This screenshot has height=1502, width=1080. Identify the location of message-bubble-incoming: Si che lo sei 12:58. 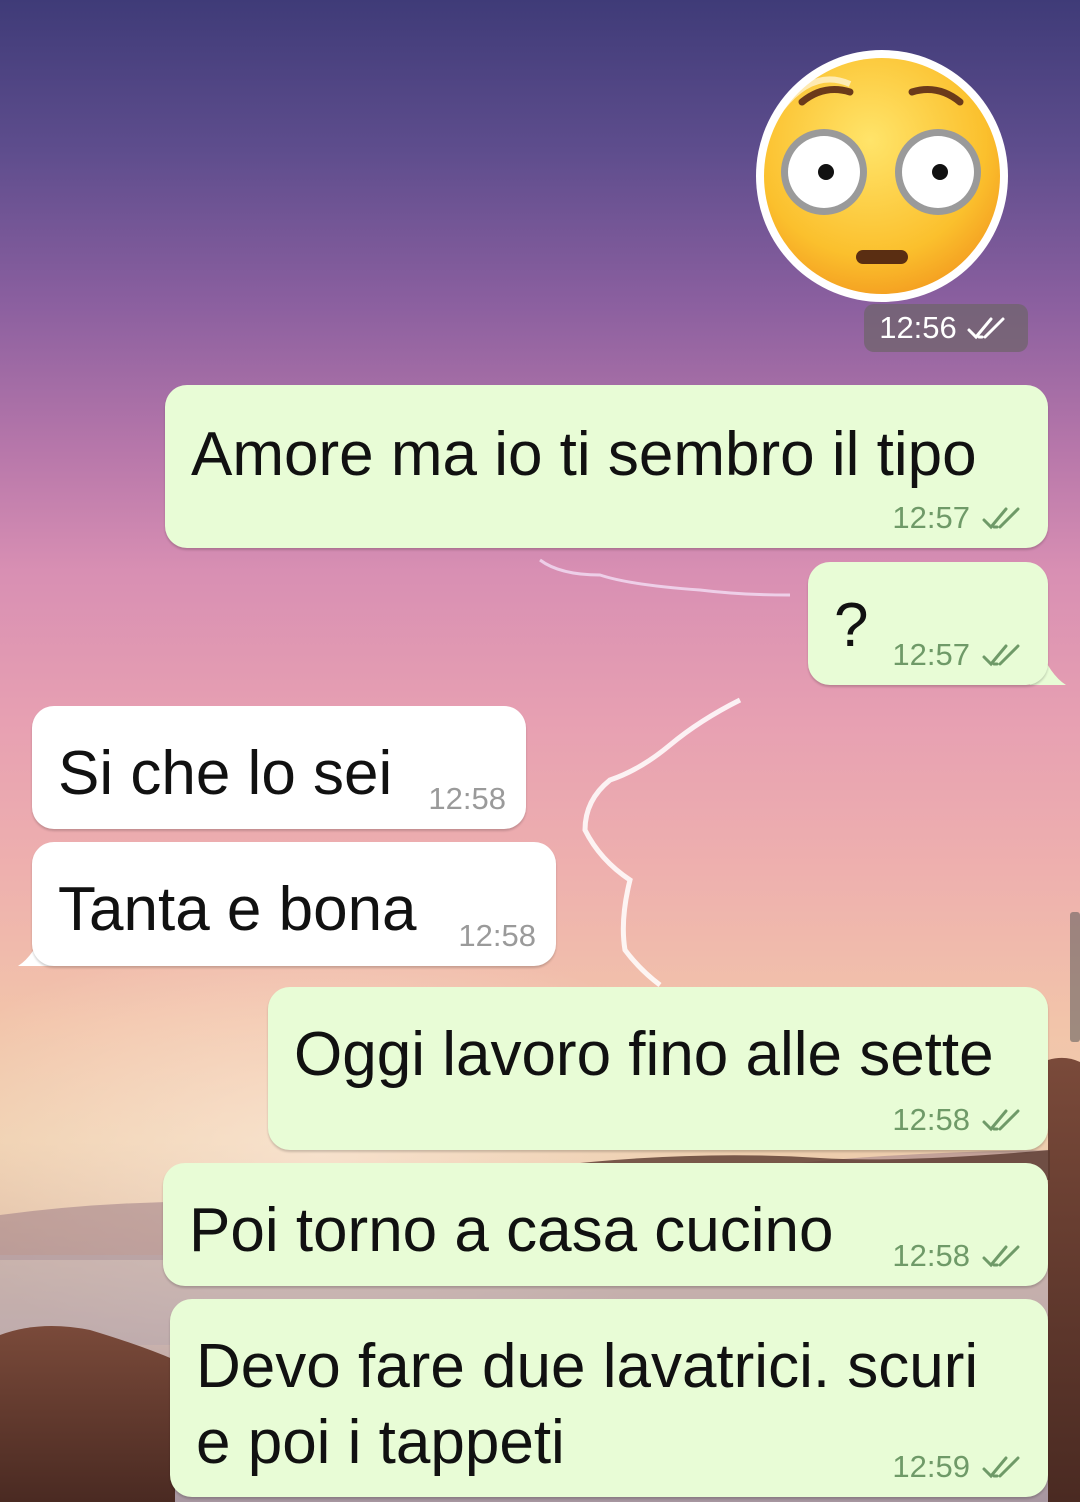
(279, 767).